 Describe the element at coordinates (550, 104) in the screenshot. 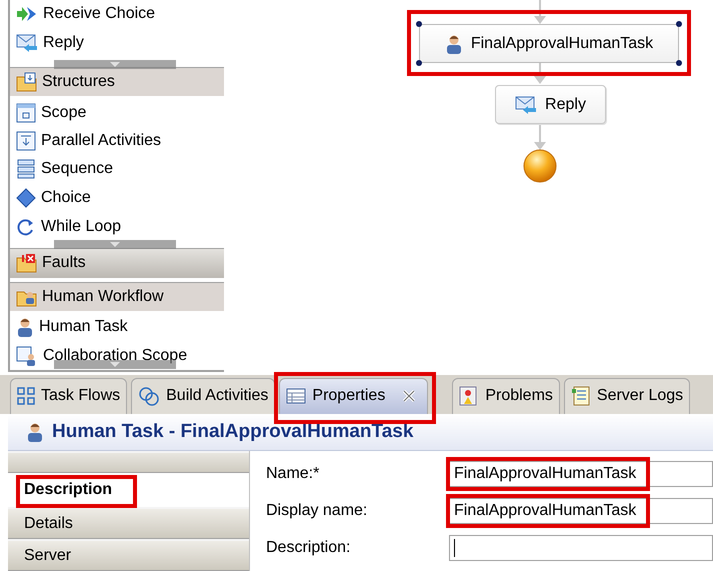

I see `activity-node: Reply` at that location.